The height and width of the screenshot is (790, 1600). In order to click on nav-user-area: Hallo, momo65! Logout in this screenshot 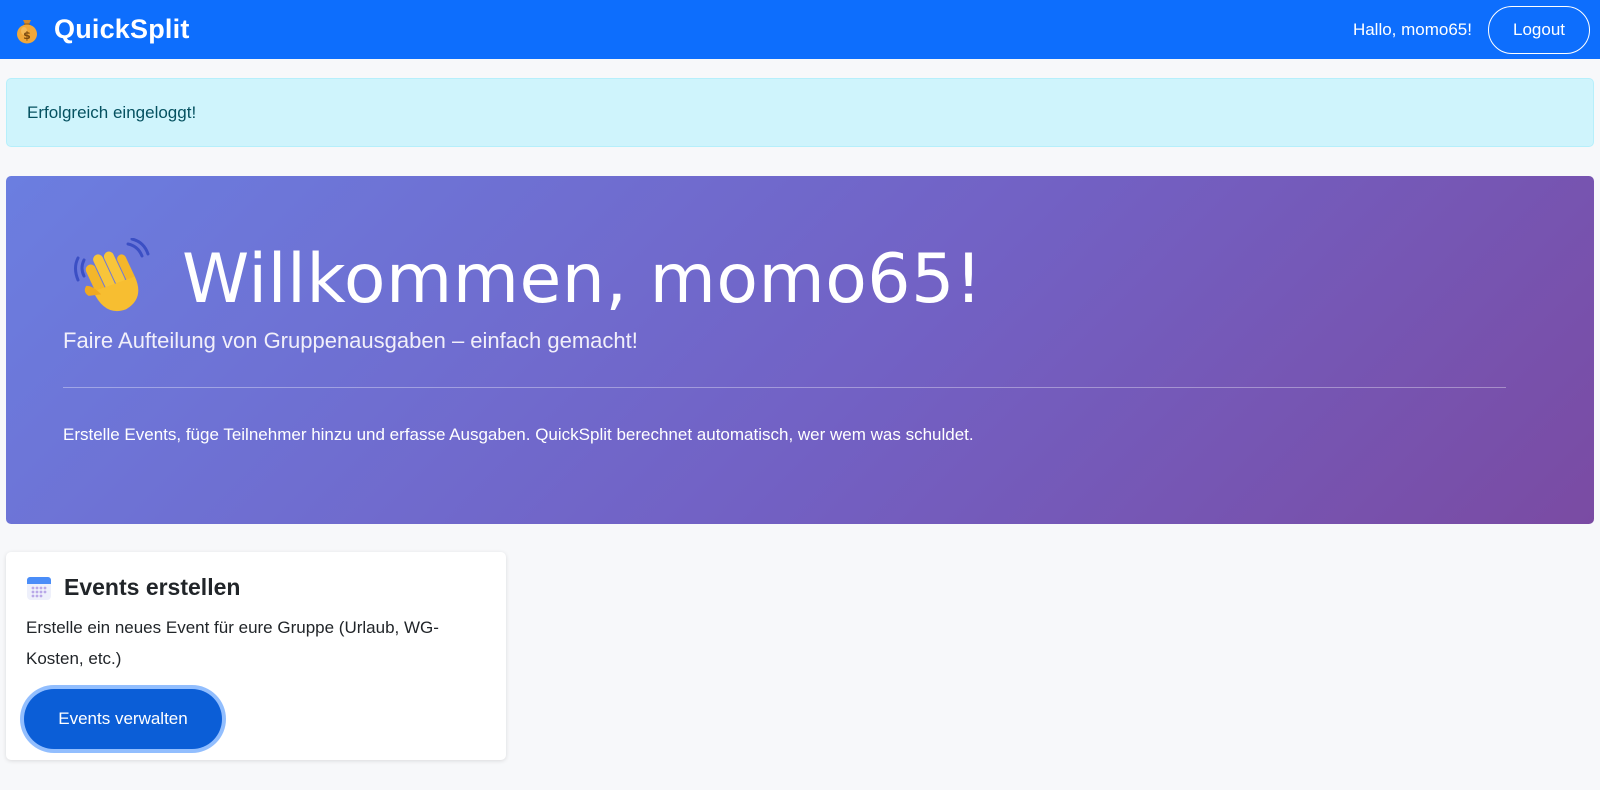, I will do `click(1471, 29)`.